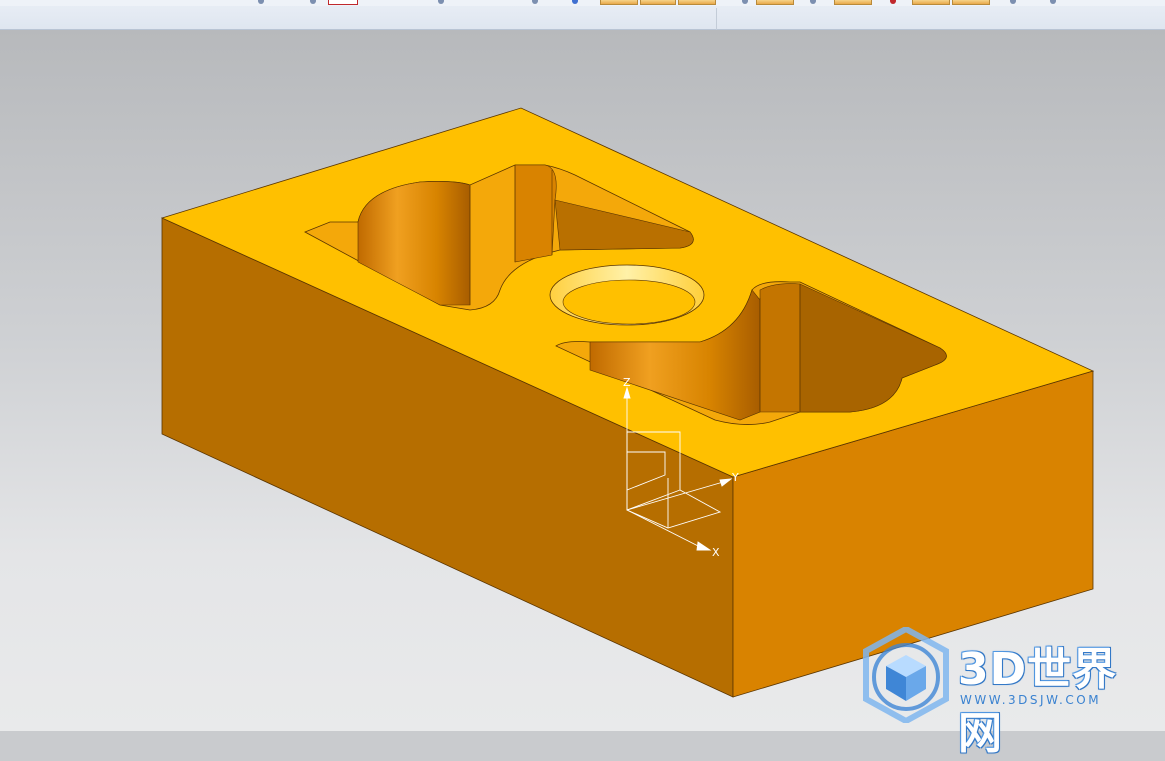 This screenshot has height=761, width=1165. I want to click on site-watermark: 3D世界网 WWW.3DSJW.COM, so click(1012, 693).